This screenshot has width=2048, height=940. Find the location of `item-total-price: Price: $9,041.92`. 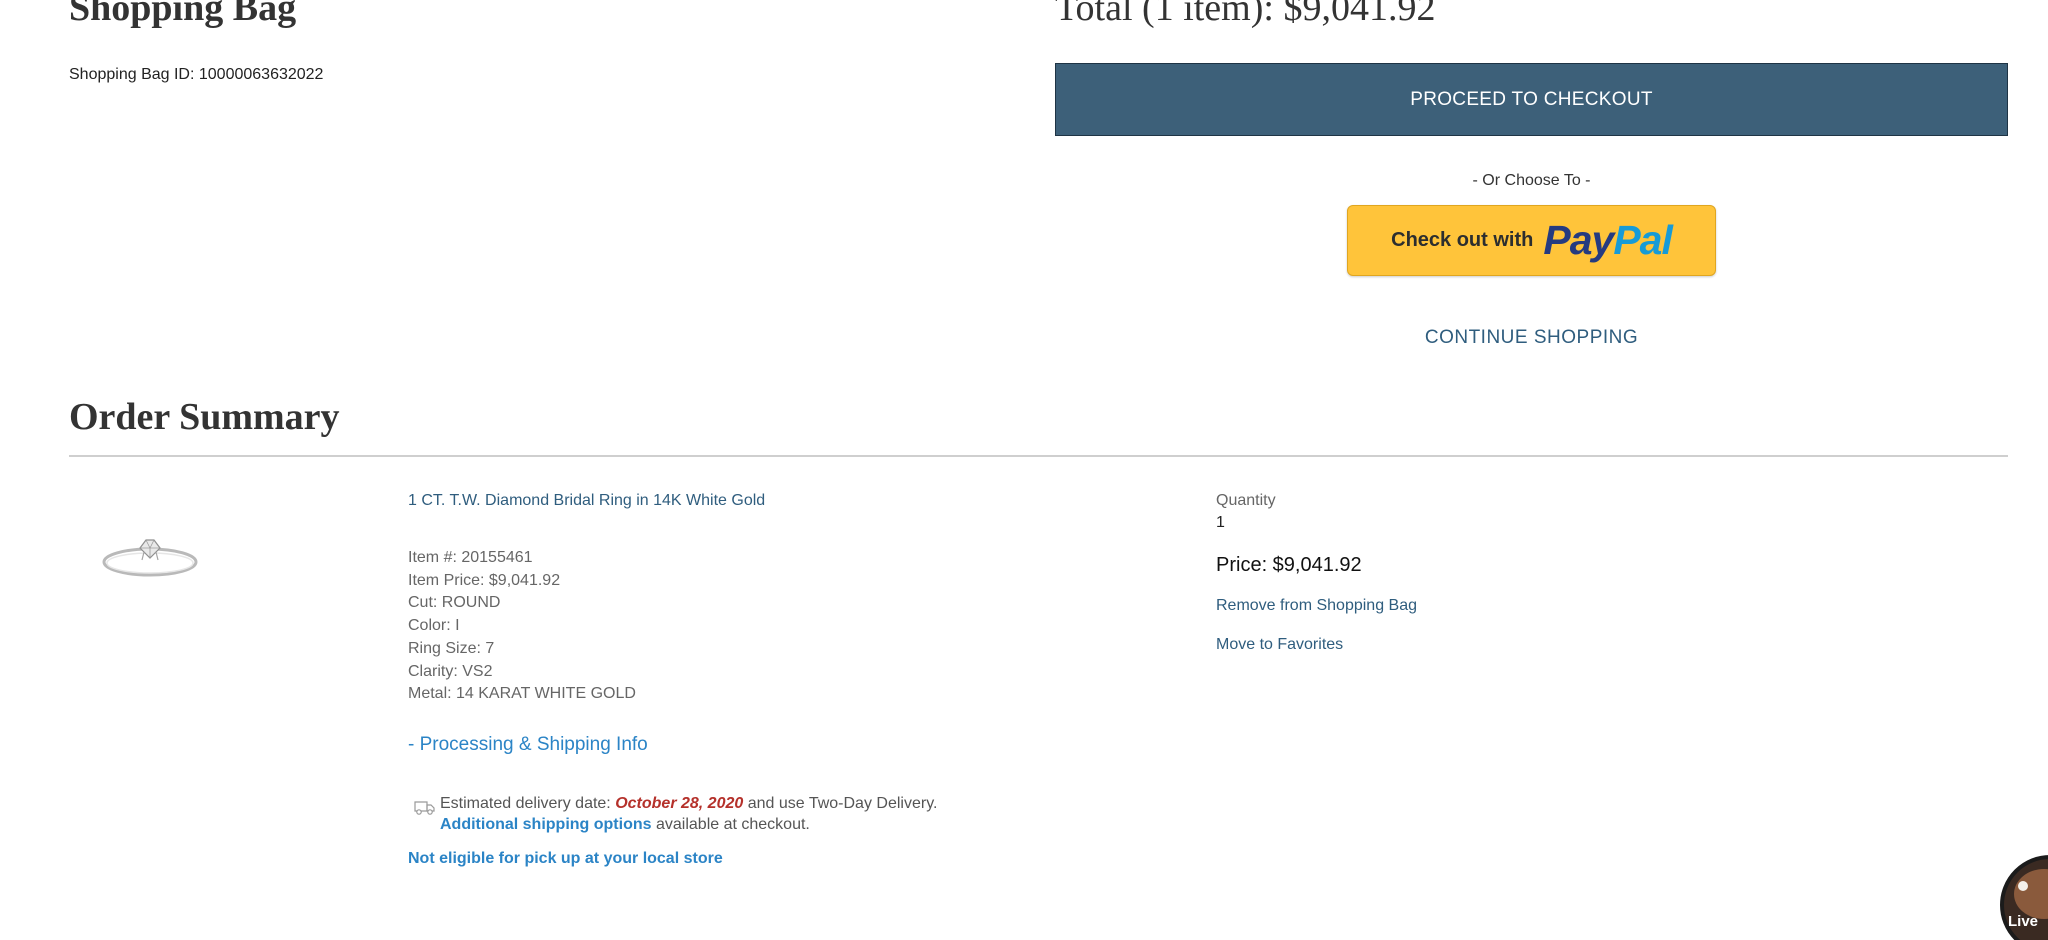

item-total-price: Price: $9,041.92 is located at coordinates (1289, 565).